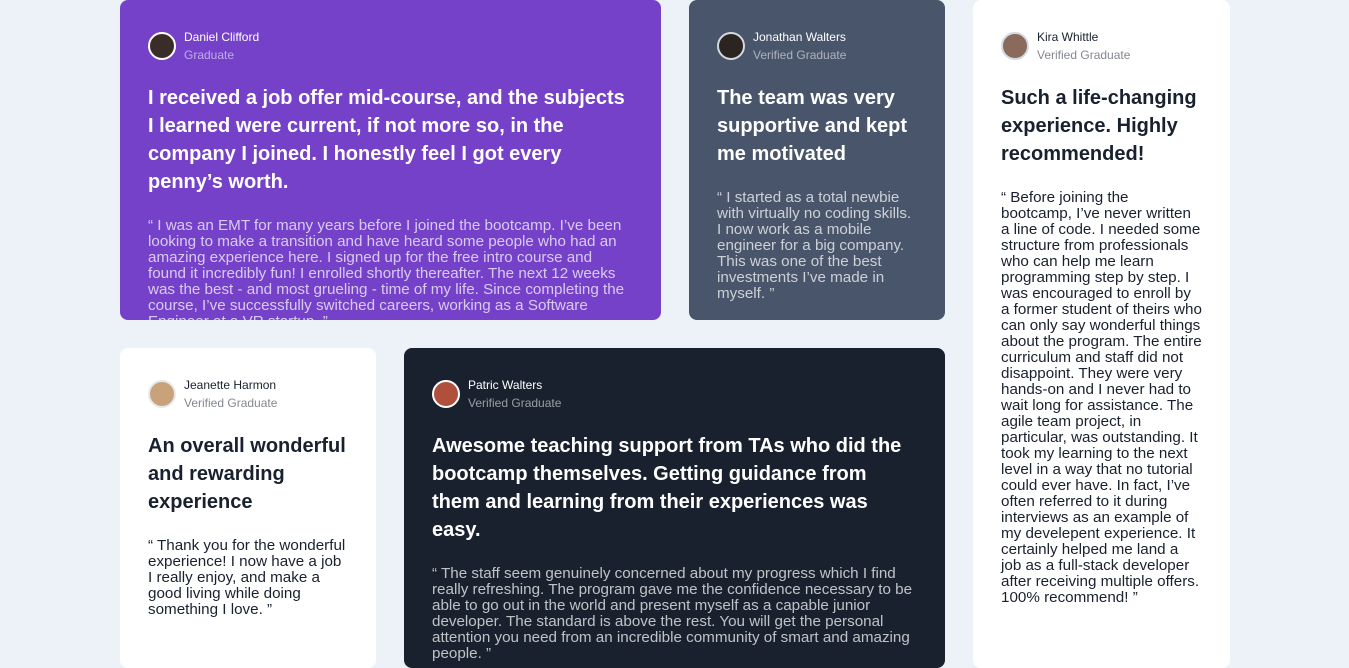 The image size is (1349, 668). What do you see at coordinates (162, 394) in the screenshot?
I see `avatar-jeanette-harmon` at bounding box center [162, 394].